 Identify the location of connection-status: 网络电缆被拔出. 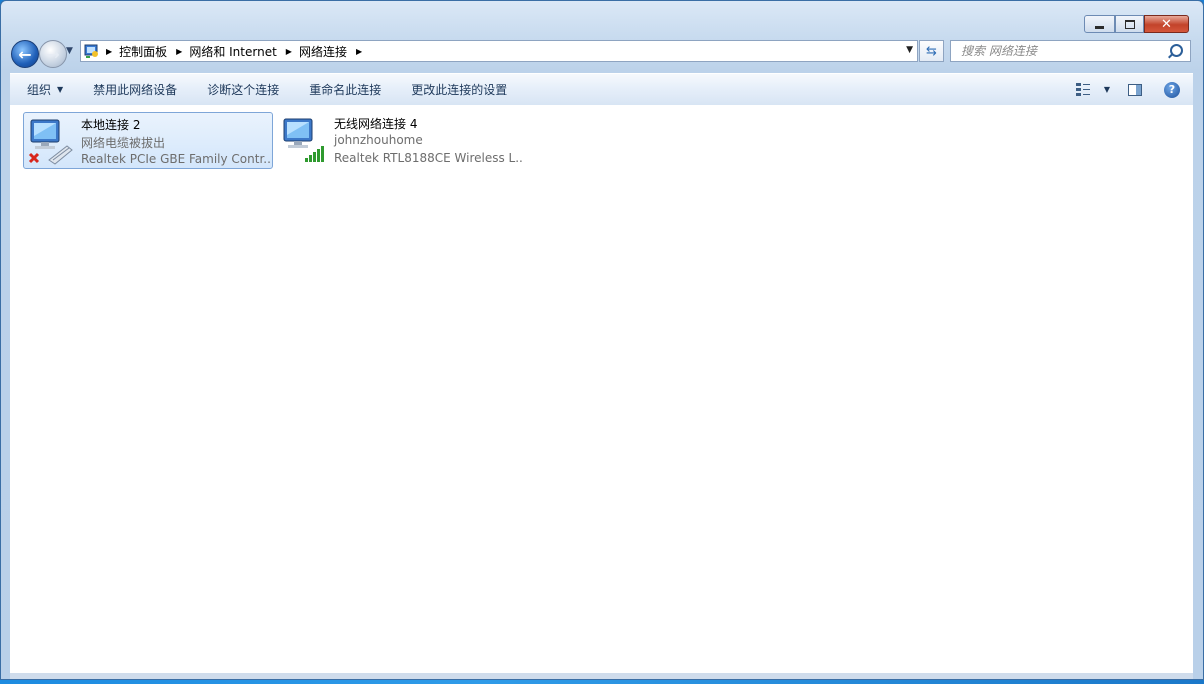
(123, 143).